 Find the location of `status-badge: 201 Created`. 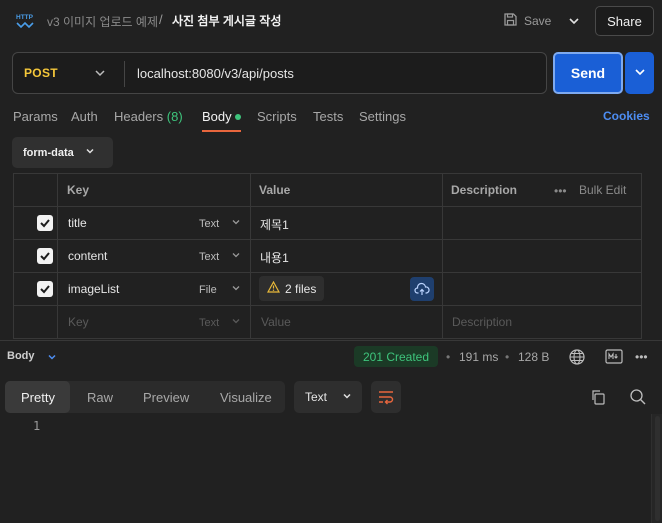

status-badge: 201 Created is located at coordinates (396, 356).